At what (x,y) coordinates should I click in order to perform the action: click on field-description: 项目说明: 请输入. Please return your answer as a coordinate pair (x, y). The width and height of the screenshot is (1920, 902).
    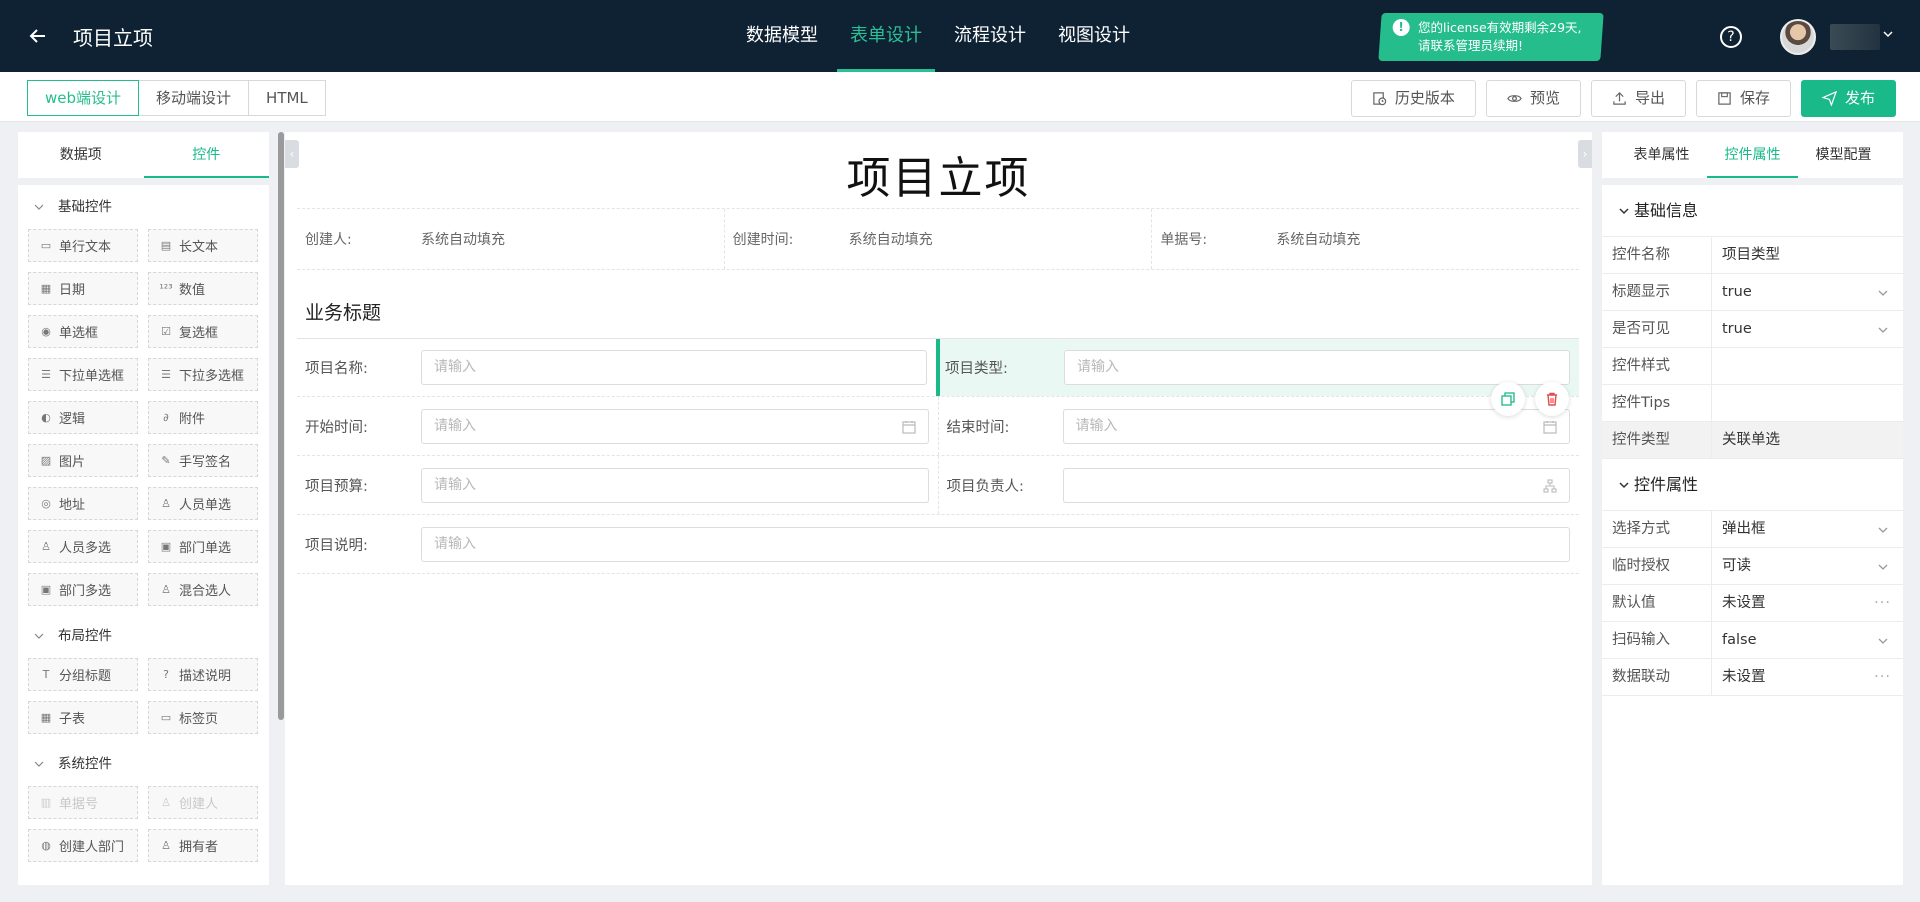
    Looking at the image, I should click on (938, 544).